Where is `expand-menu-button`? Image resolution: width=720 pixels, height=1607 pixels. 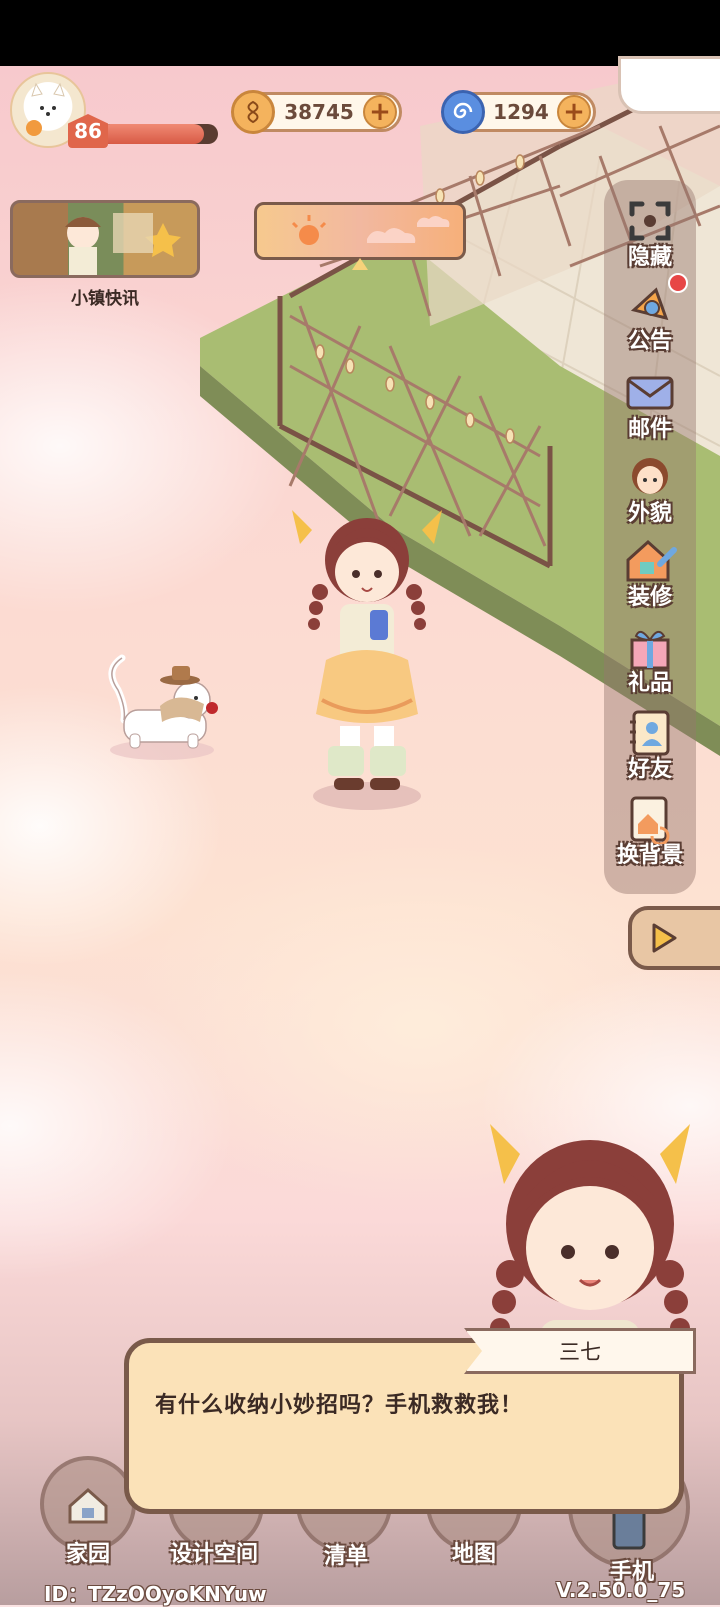
expand-menu-button is located at coordinates (674, 938).